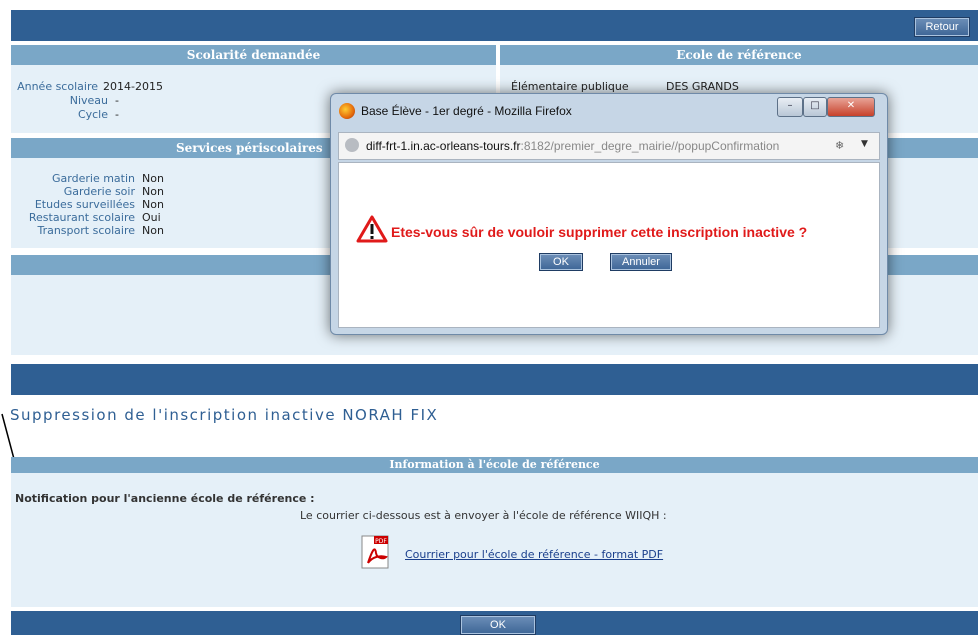 The height and width of the screenshot is (635, 978). I want to click on service-label: Etudes surveillées, so click(84, 204).